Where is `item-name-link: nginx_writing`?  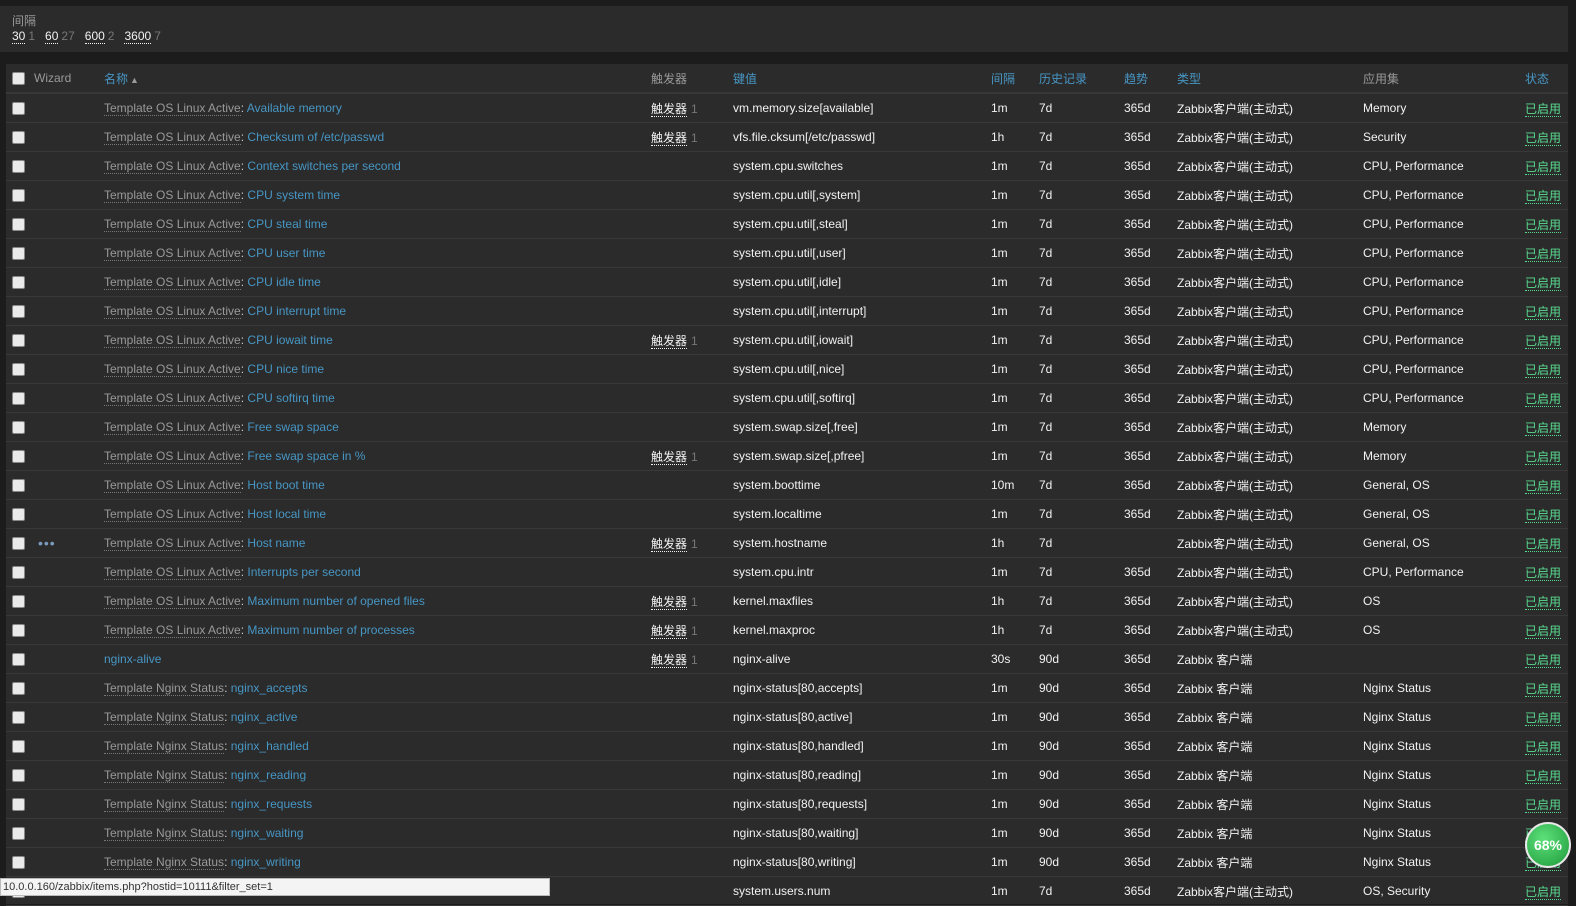 item-name-link: nginx_writing is located at coordinates (266, 862).